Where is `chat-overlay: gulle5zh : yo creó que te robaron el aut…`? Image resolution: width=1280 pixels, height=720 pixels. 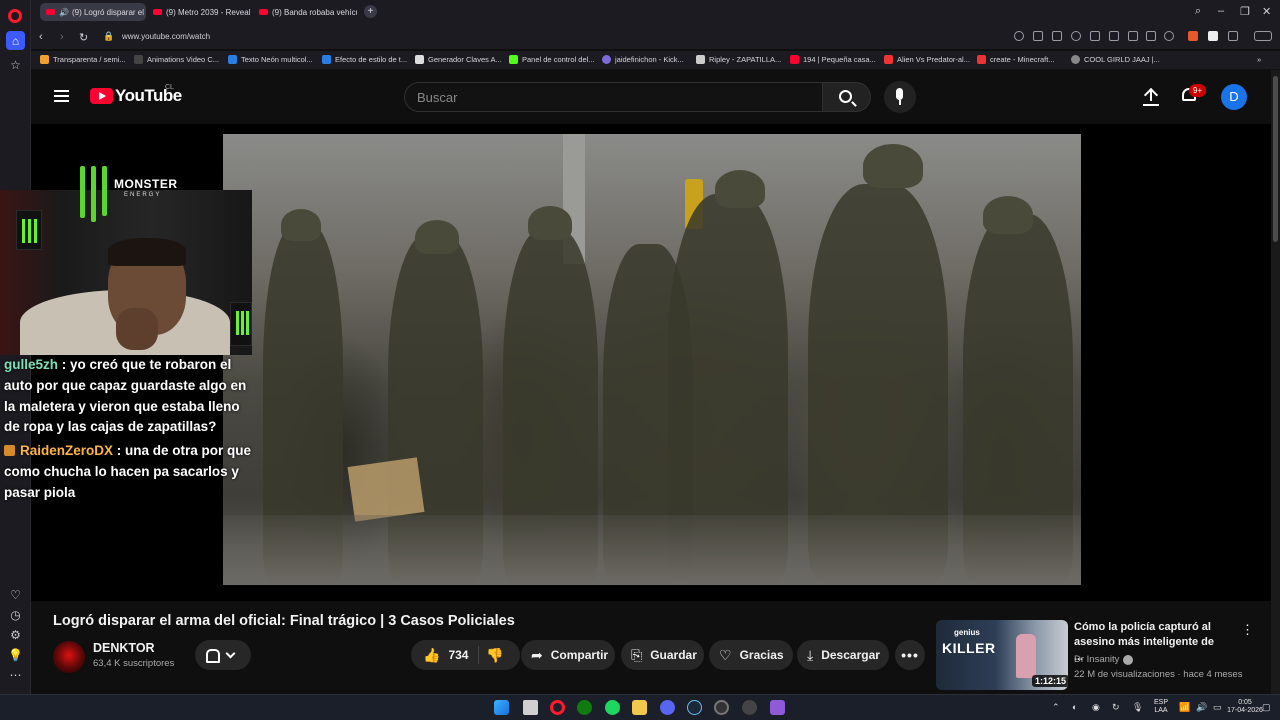
chat-overlay: gulle5zh : yo creó que te robaron el aut… is located at coordinates (129, 431).